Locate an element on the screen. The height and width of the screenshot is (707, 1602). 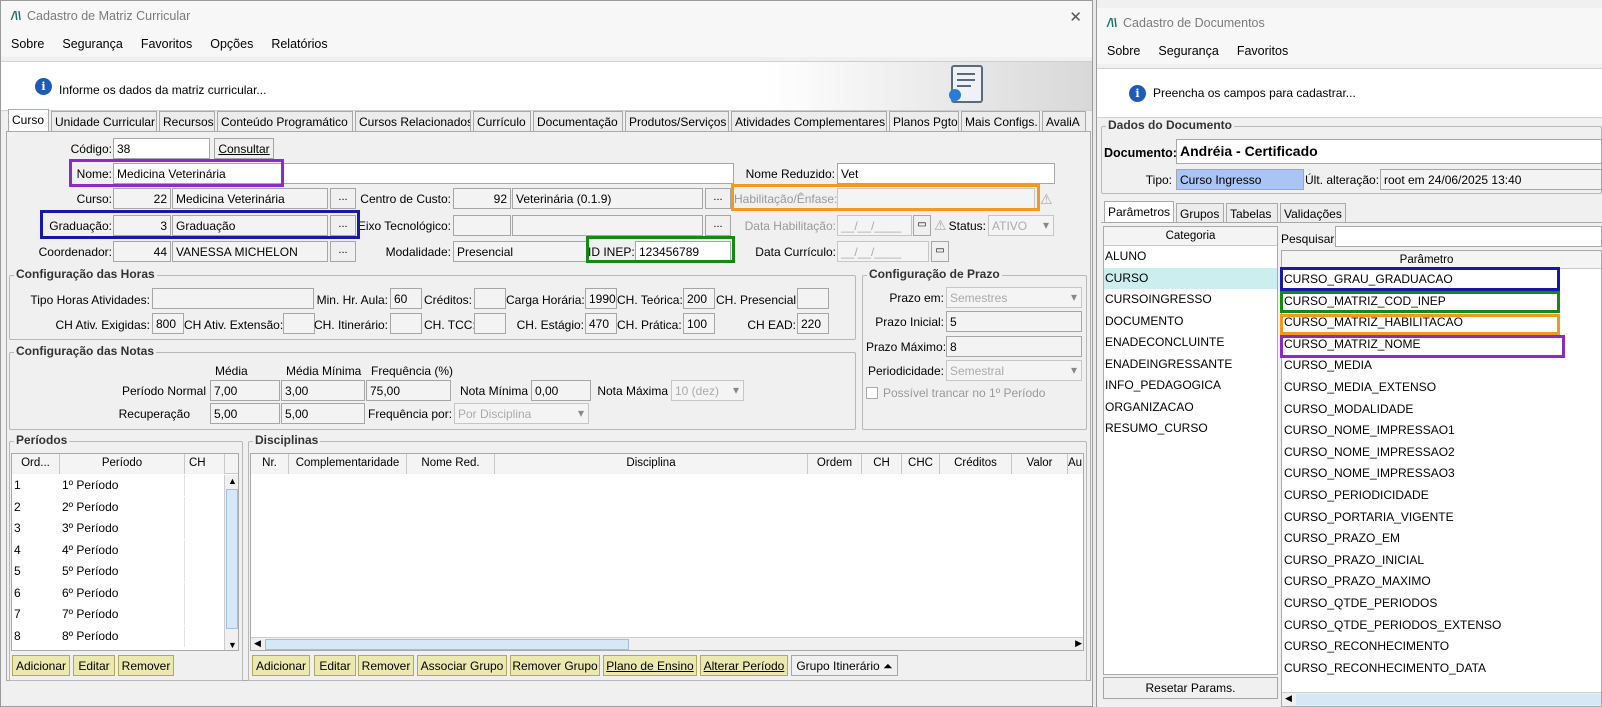
disc-adicionar-button: Adicionar is located at coordinates (281, 665).